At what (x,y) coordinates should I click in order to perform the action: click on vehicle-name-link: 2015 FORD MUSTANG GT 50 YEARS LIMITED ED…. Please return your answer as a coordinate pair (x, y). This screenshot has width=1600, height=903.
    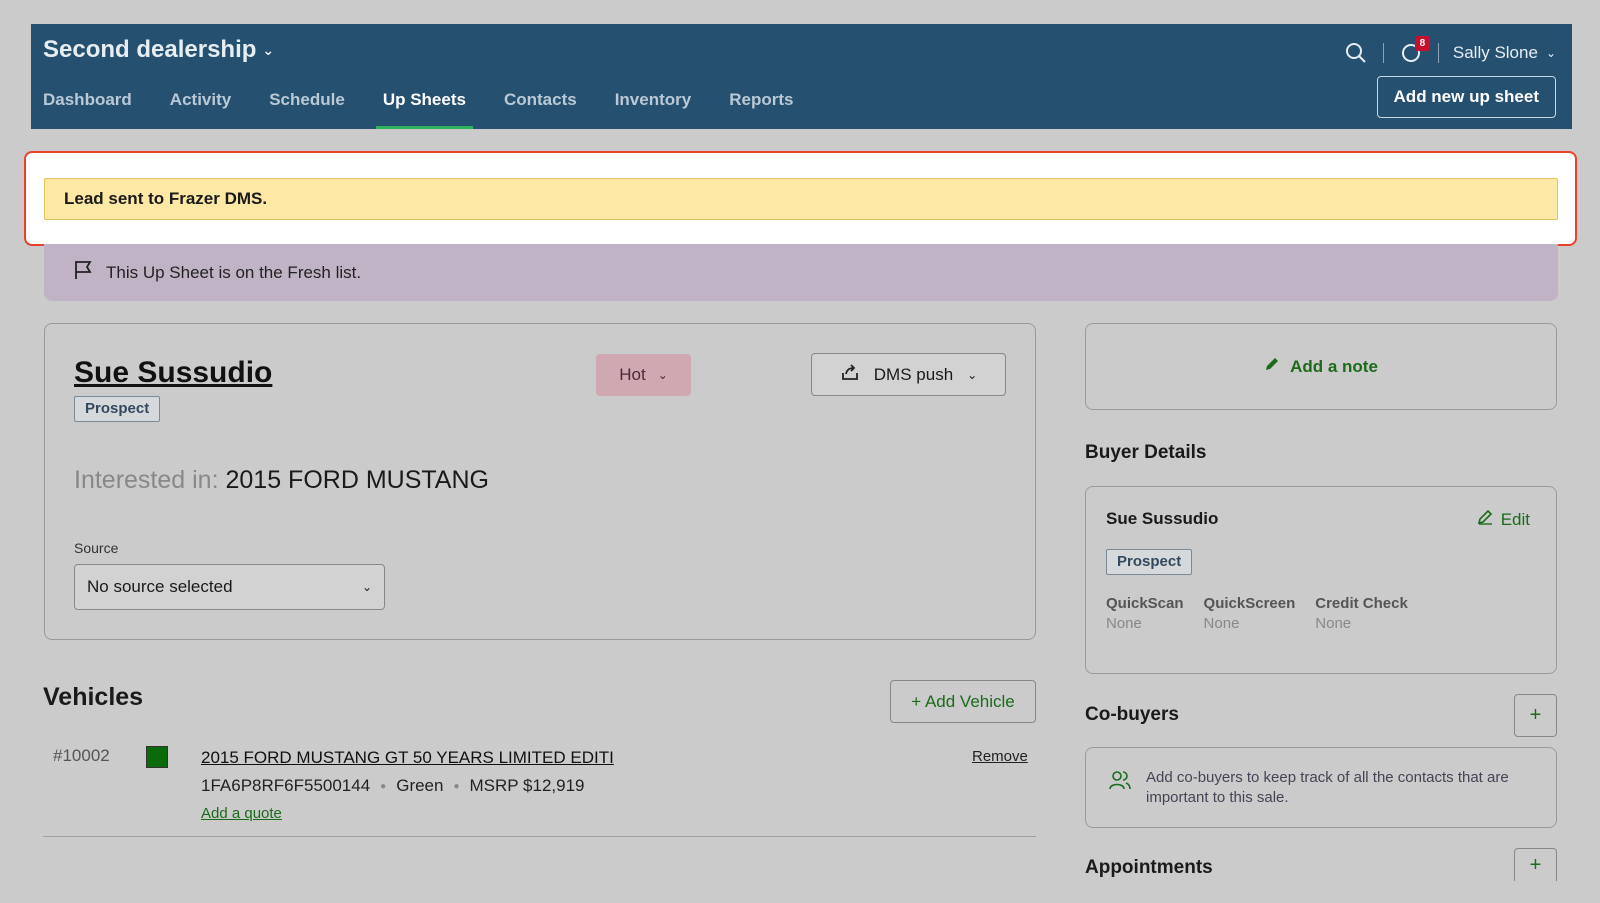
    Looking at the image, I should click on (407, 758).